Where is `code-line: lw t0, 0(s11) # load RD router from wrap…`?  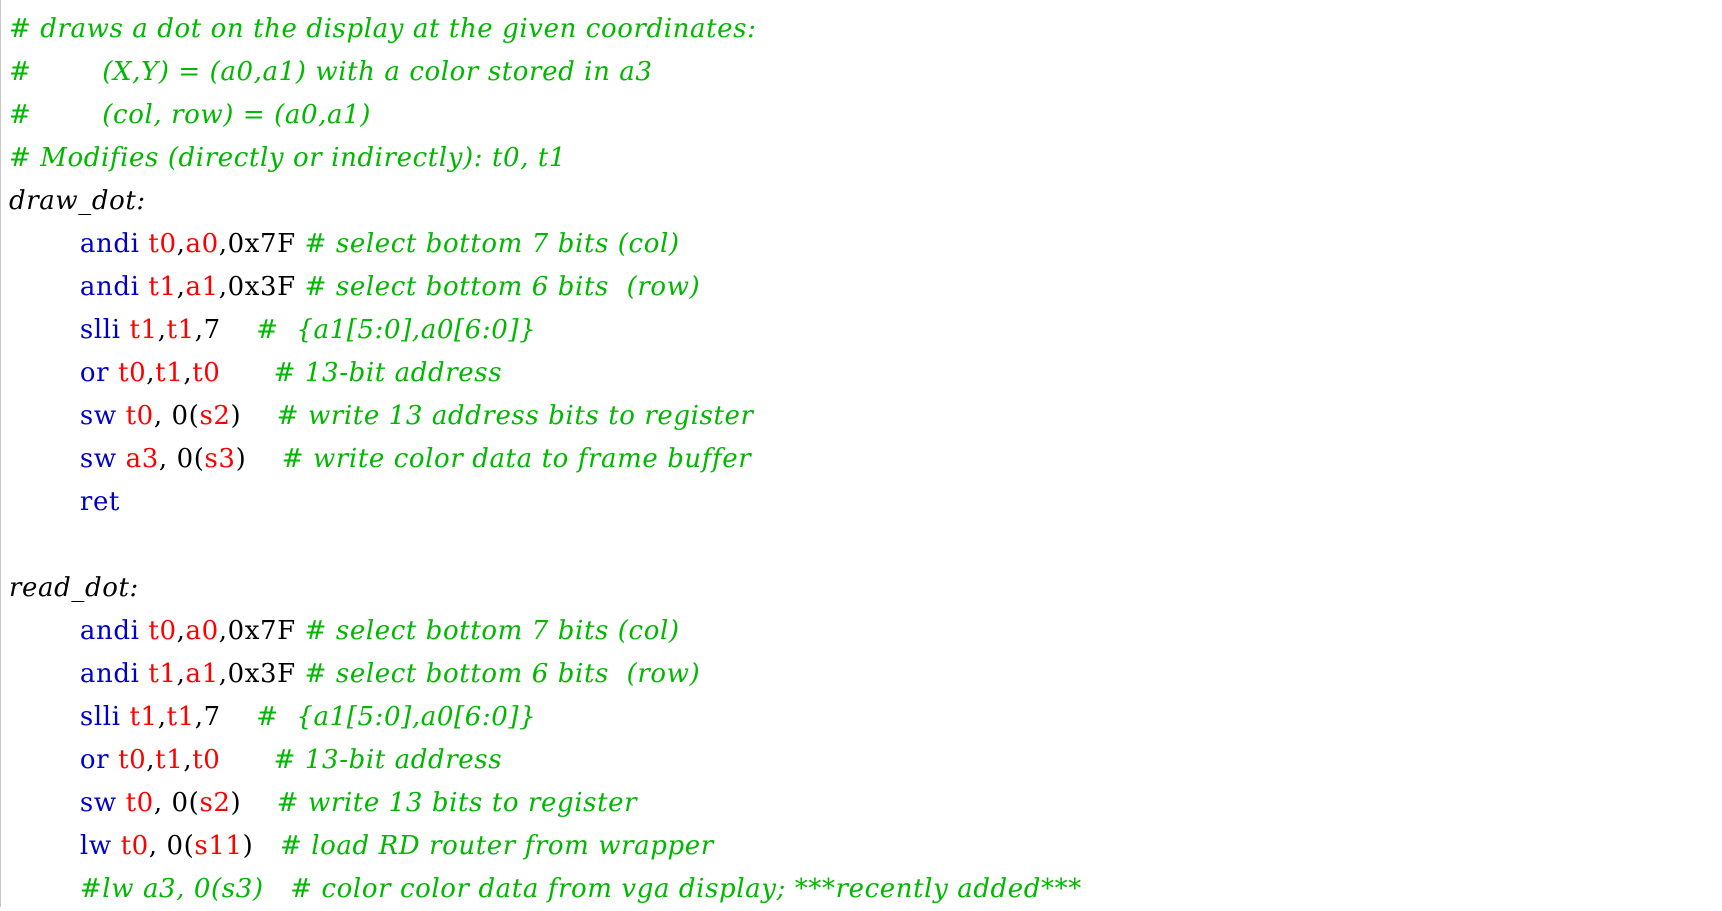
code-line: lw t0, 0(s11) # load RD router from wrap… is located at coordinates (545, 846).